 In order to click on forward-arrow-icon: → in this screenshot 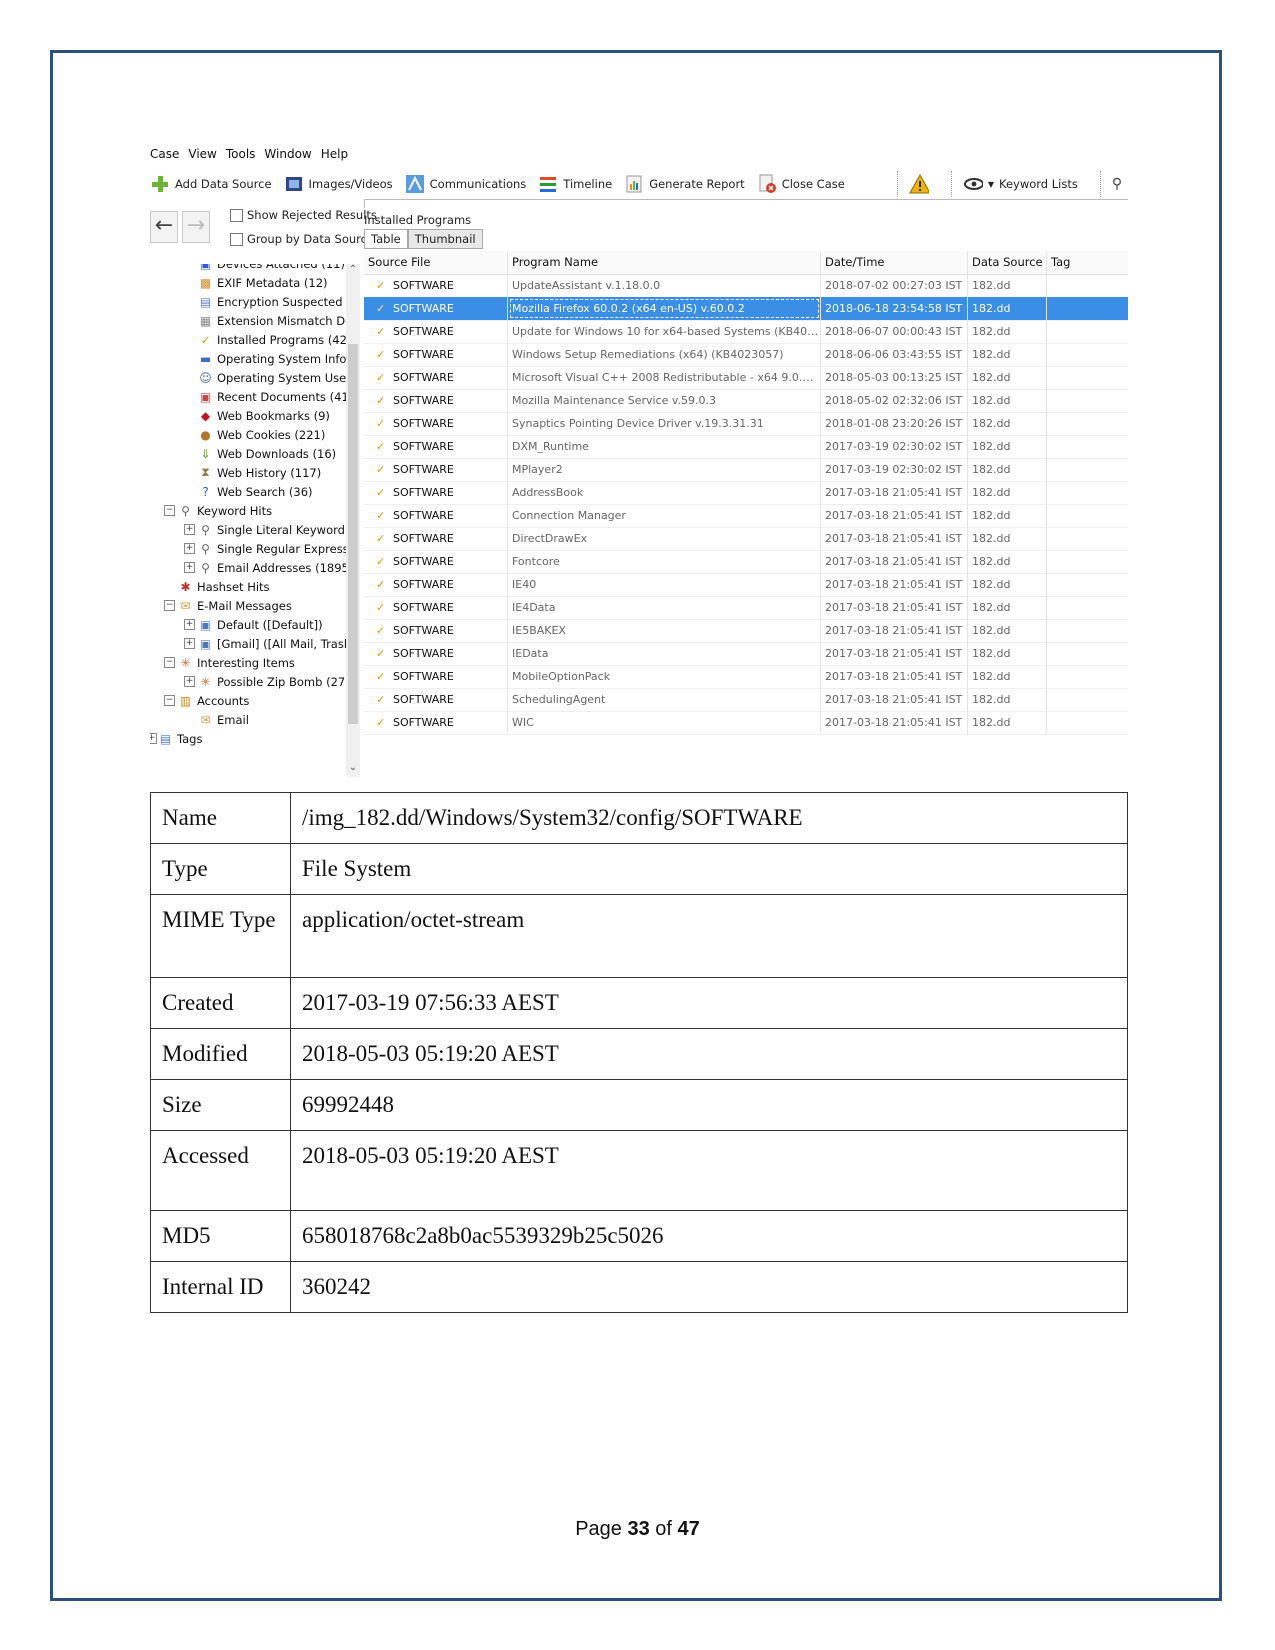, I will do `click(196, 227)`.